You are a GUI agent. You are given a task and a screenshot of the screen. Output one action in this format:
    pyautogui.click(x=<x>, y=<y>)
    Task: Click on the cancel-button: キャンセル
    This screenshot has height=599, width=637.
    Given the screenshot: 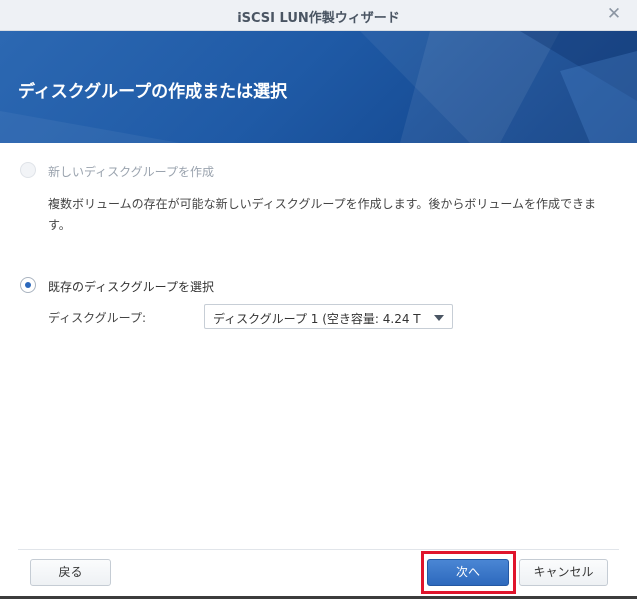 What is the action you would take?
    pyautogui.click(x=563, y=572)
    